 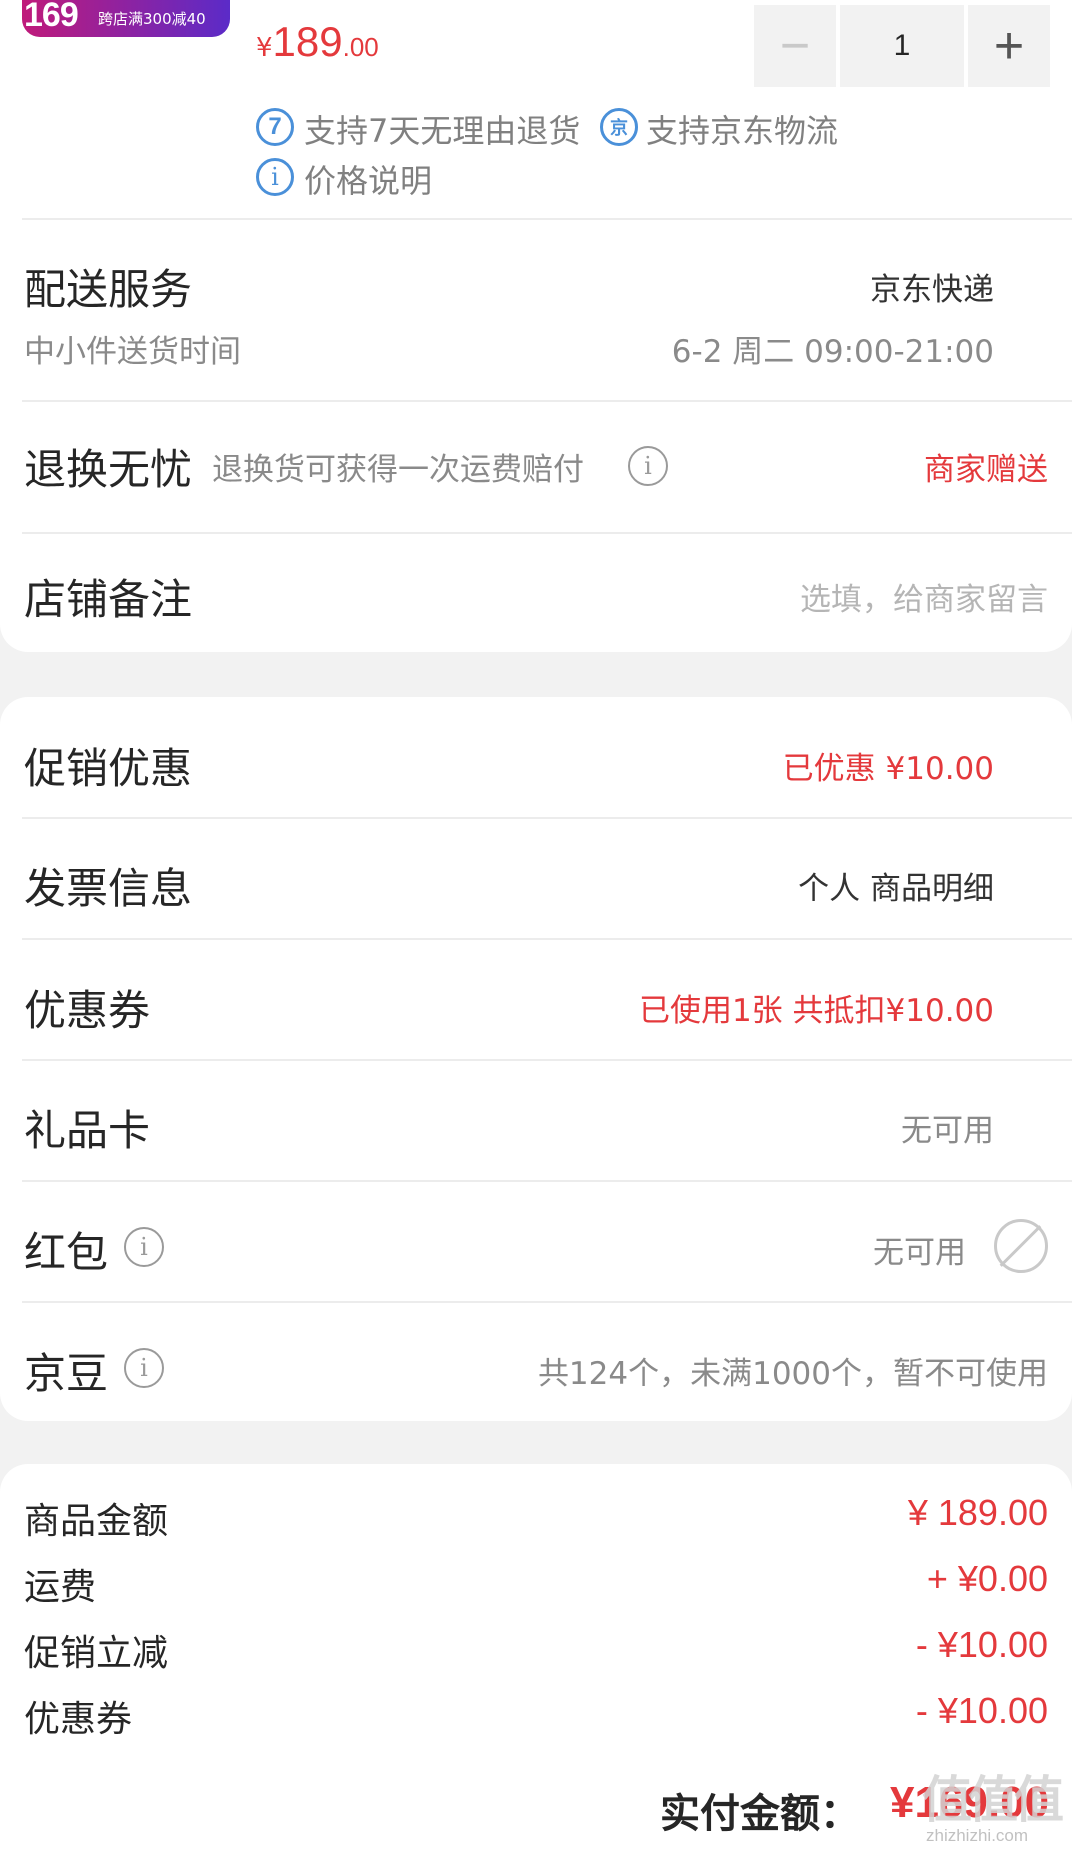 I want to click on decrease-quantity-button: −, so click(x=795, y=46).